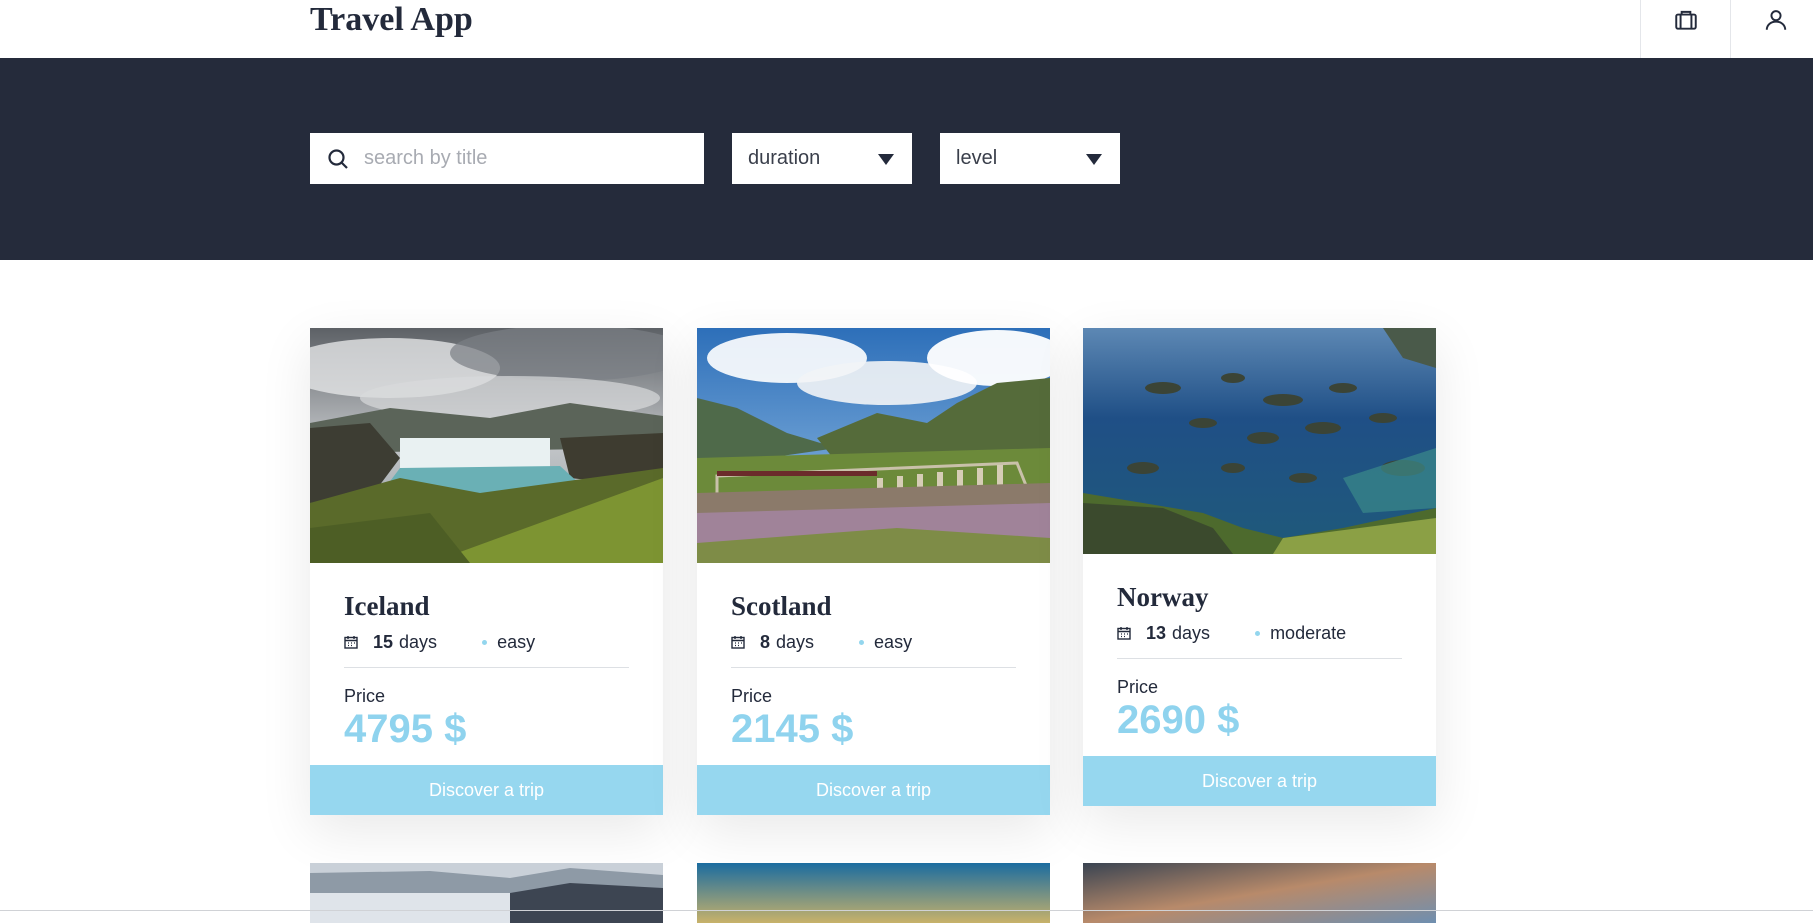 This screenshot has height=923, width=1813. Describe the element at coordinates (486, 649) in the screenshot. I see `trip-meta: 15 days easy` at that location.